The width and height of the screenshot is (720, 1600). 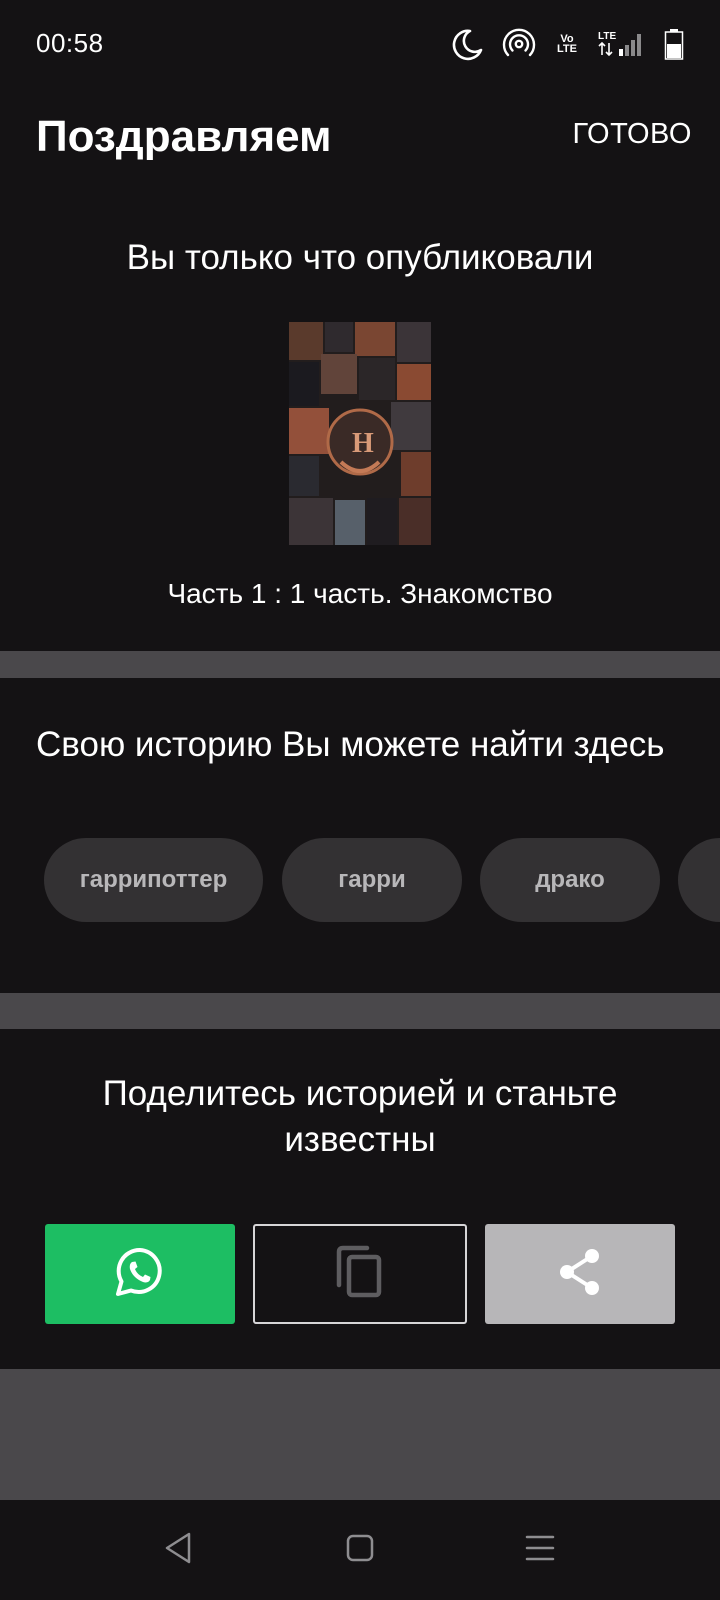 I want to click on share-button, so click(x=580, y=1274).